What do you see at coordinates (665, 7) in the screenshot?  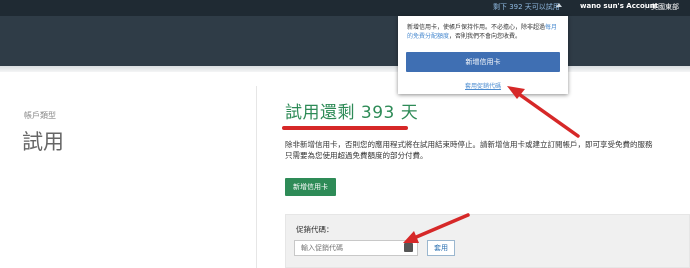 I see `region-selector: 美國東部` at bounding box center [665, 7].